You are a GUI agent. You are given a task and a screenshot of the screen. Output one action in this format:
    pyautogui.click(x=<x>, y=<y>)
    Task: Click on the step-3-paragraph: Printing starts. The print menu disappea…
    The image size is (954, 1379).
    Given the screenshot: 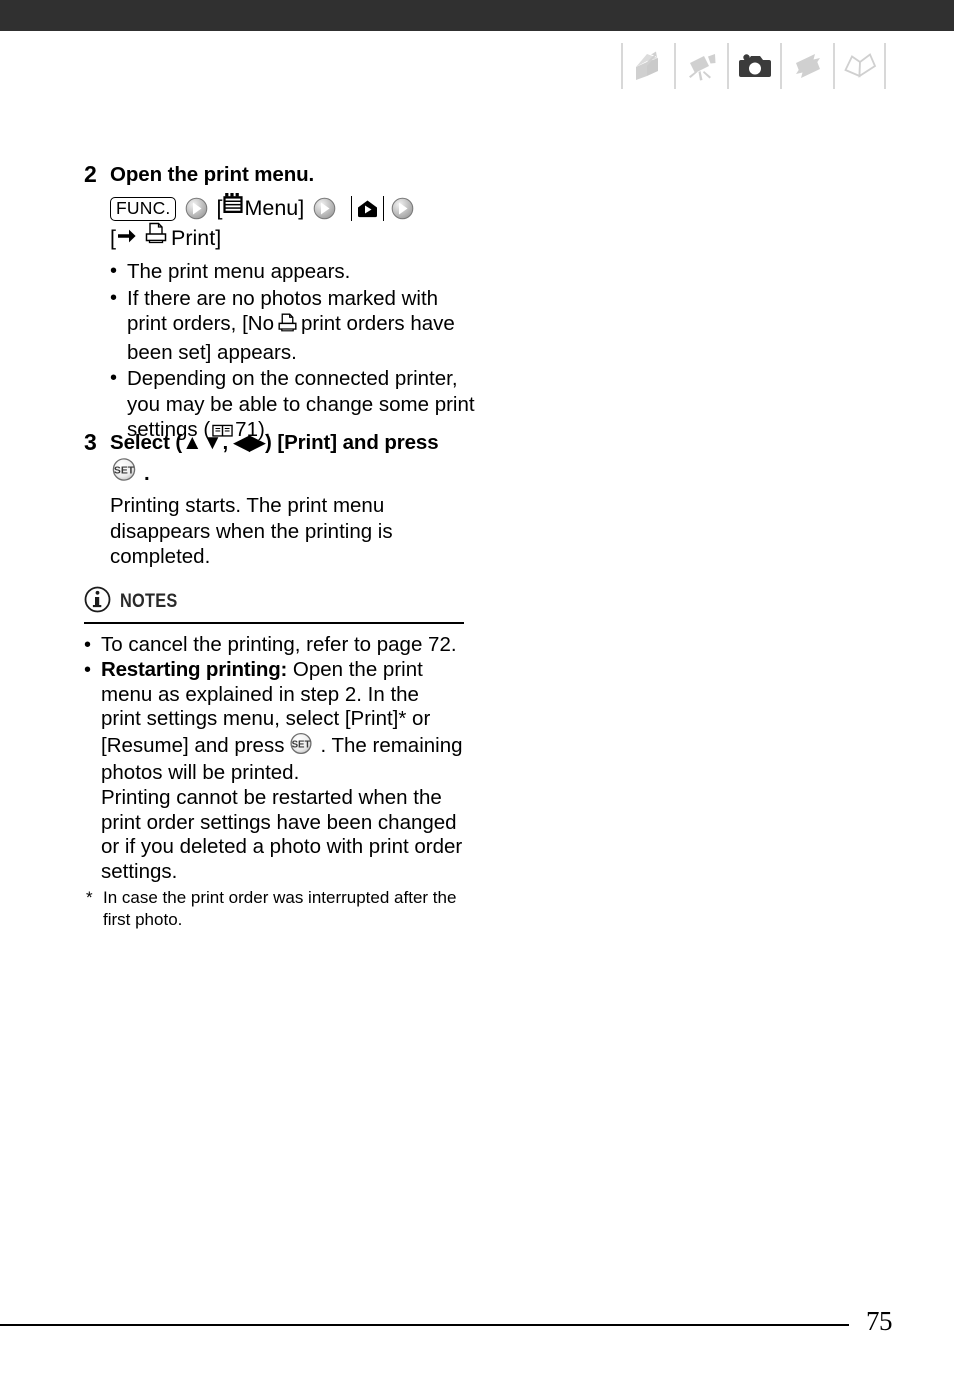 What is the action you would take?
    pyautogui.click(x=251, y=531)
    